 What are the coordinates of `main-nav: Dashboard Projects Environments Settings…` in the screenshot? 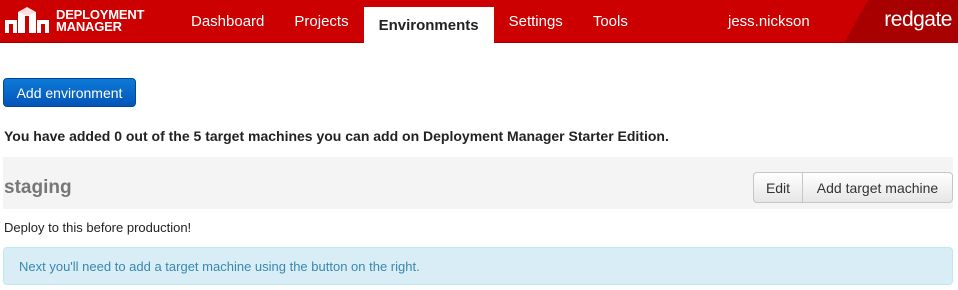 It's located at (409, 21).